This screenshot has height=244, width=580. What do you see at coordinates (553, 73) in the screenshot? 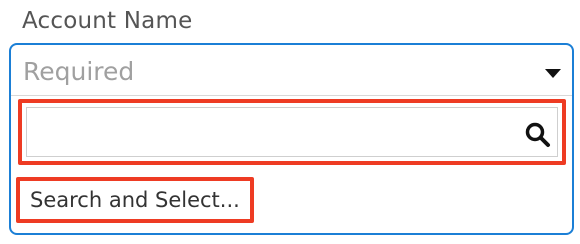
I see `caret-down-icon` at bounding box center [553, 73].